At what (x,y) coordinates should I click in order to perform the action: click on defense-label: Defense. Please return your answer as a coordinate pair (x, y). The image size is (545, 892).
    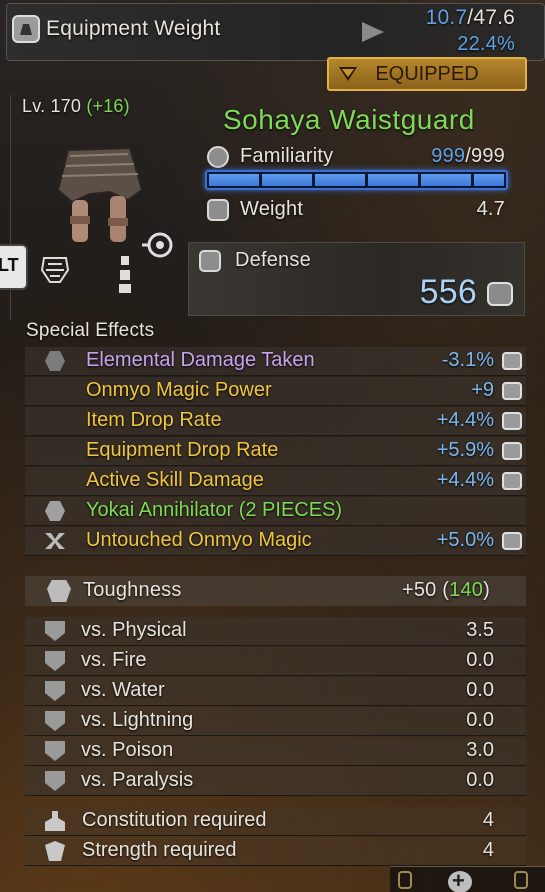
    Looking at the image, I should click on (273, 260).